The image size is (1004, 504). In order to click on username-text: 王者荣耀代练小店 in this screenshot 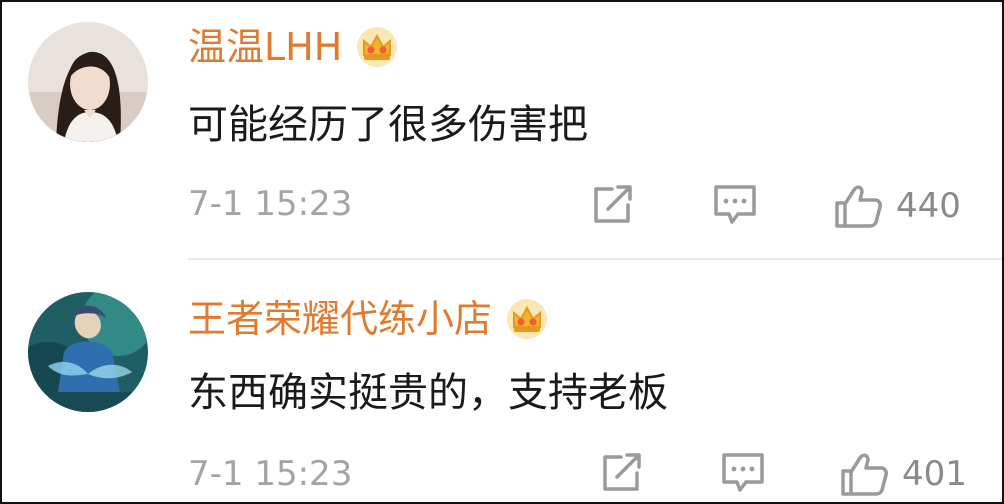, I will do `click(340, 319)`.